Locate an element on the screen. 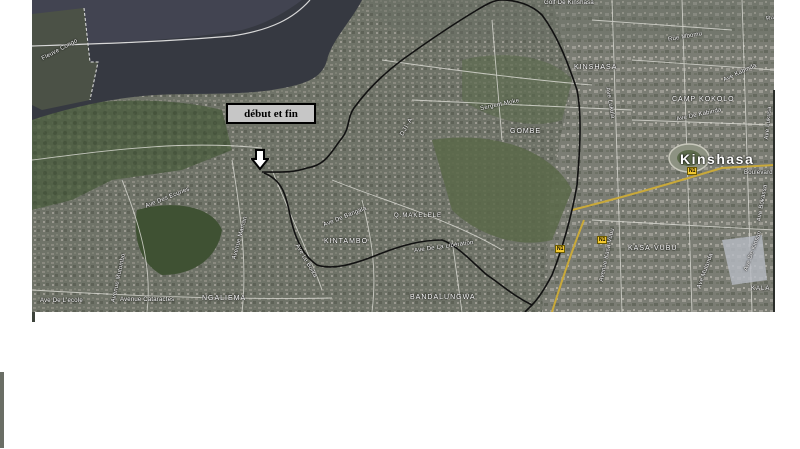 Image resolution: width=800 pixels, height=449 pixels. map-edge-strip-left is located at coordinates (2, 410).